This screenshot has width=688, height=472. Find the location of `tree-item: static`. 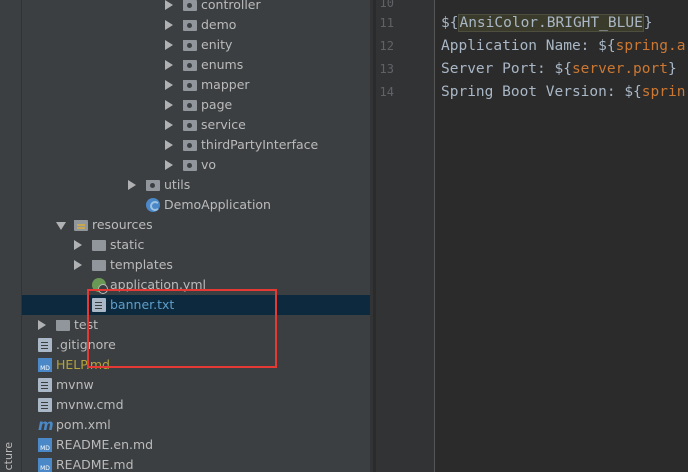

tree-item: static is located at coordinates (196, 245).